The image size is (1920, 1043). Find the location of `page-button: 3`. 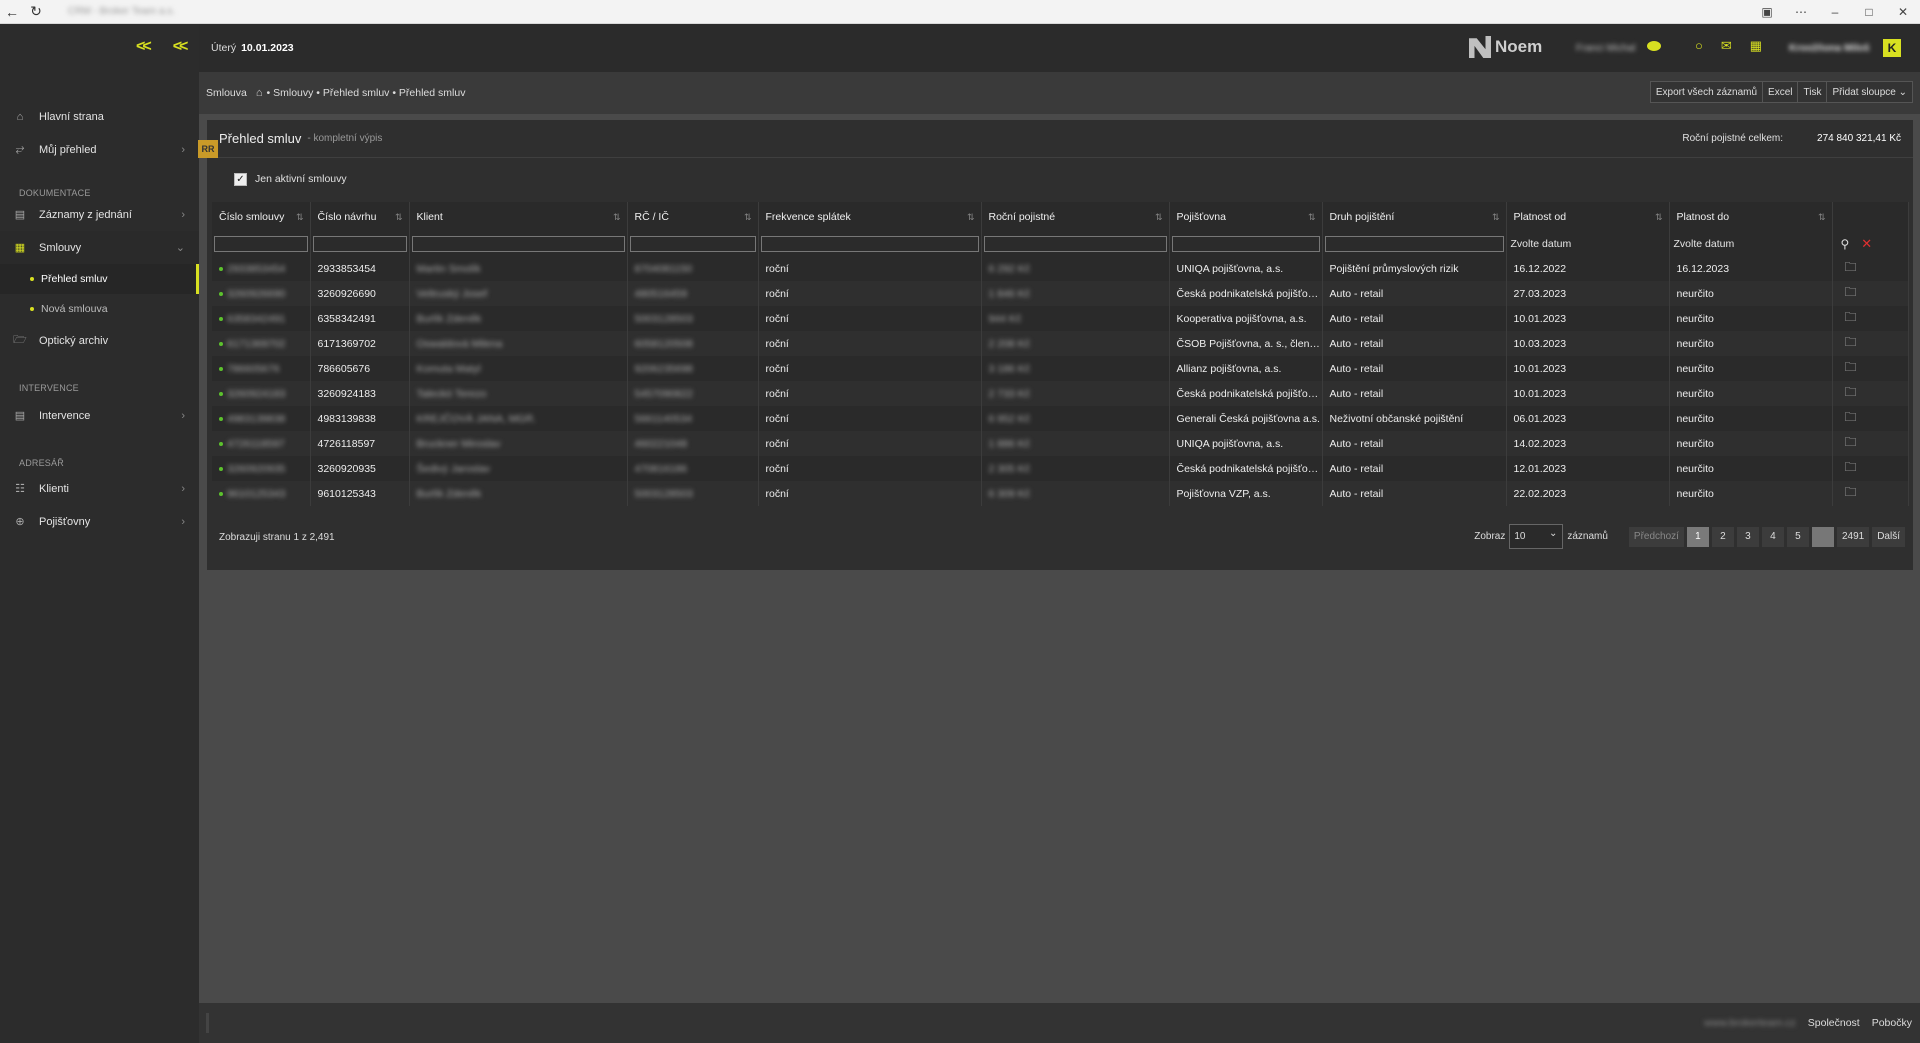

page-button: 3 is located at coordinates (1747, 536).